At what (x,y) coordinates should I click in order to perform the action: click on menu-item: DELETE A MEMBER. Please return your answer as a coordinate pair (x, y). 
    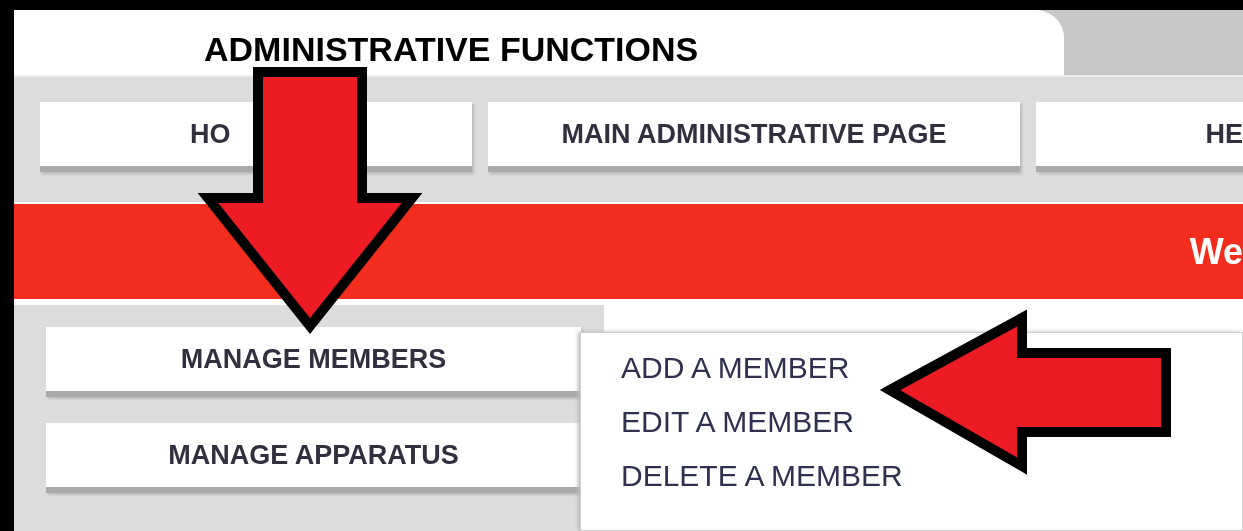
    Looking at the image, I should click on (931, 476).